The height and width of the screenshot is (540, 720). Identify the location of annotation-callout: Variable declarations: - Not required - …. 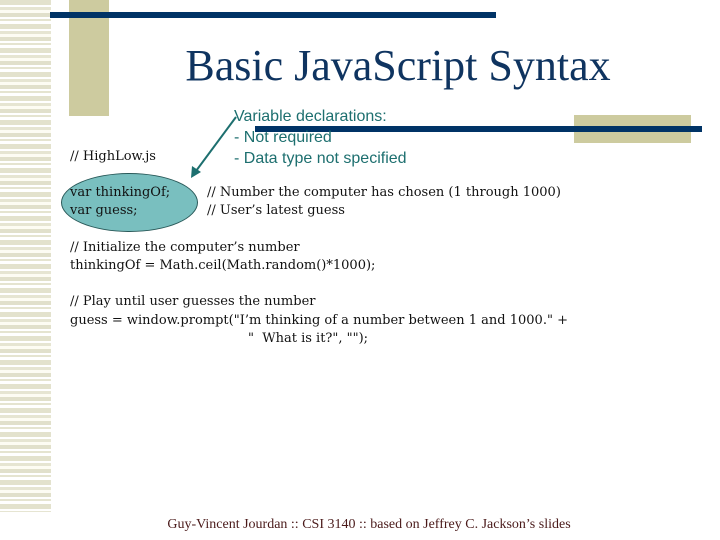
(320, 137).